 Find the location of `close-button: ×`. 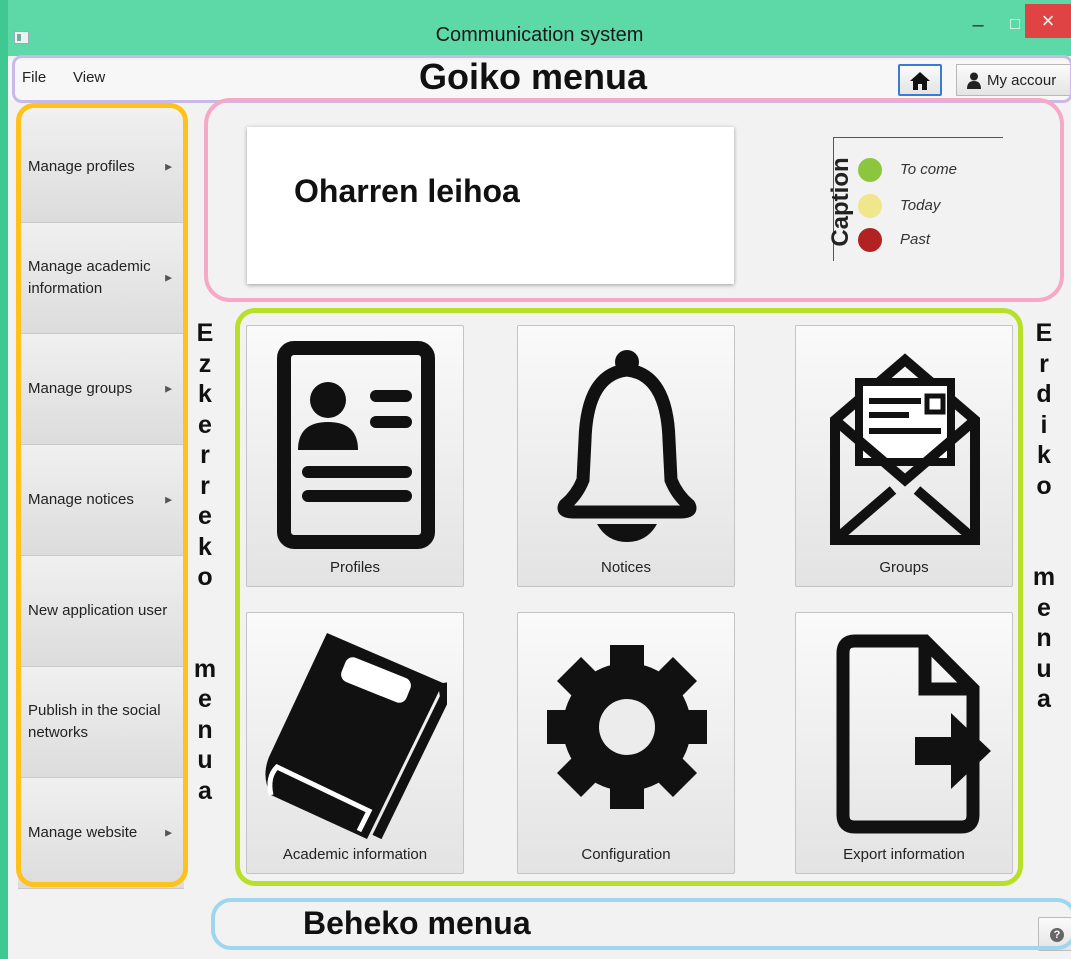

close-button: × is located at coordinates (1048, 21).